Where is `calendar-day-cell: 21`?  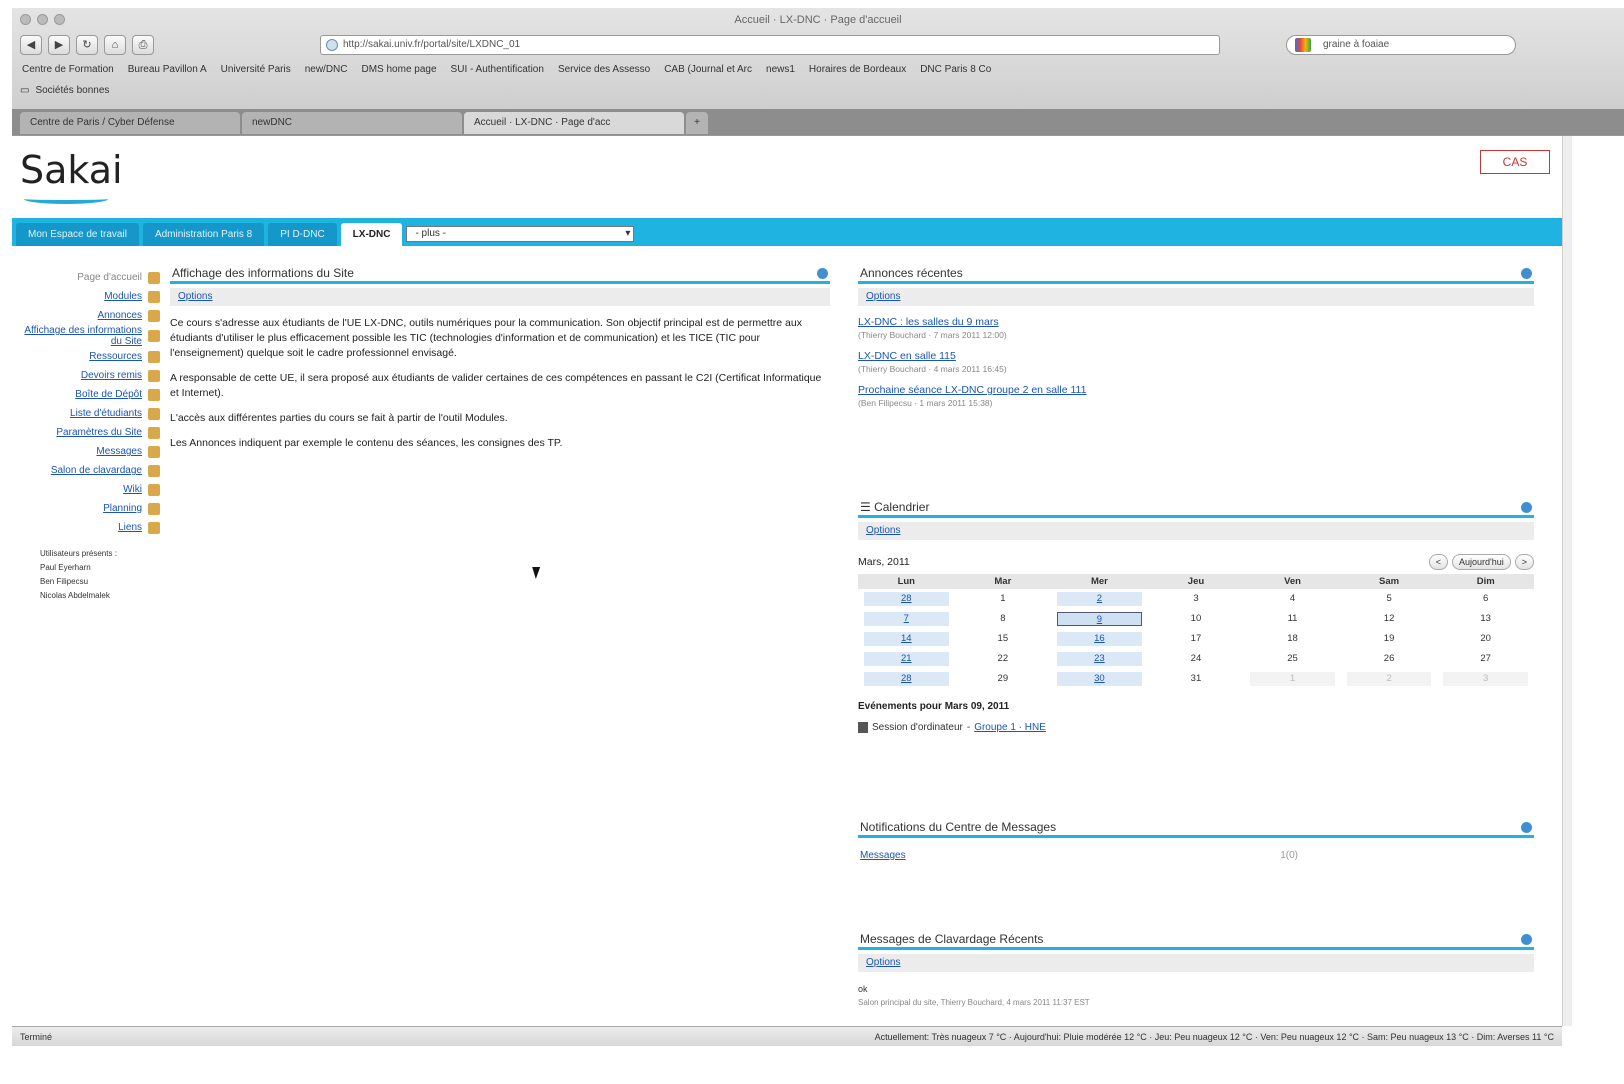 calendar-day-cell: 21 is located at coordinates (906, 659).